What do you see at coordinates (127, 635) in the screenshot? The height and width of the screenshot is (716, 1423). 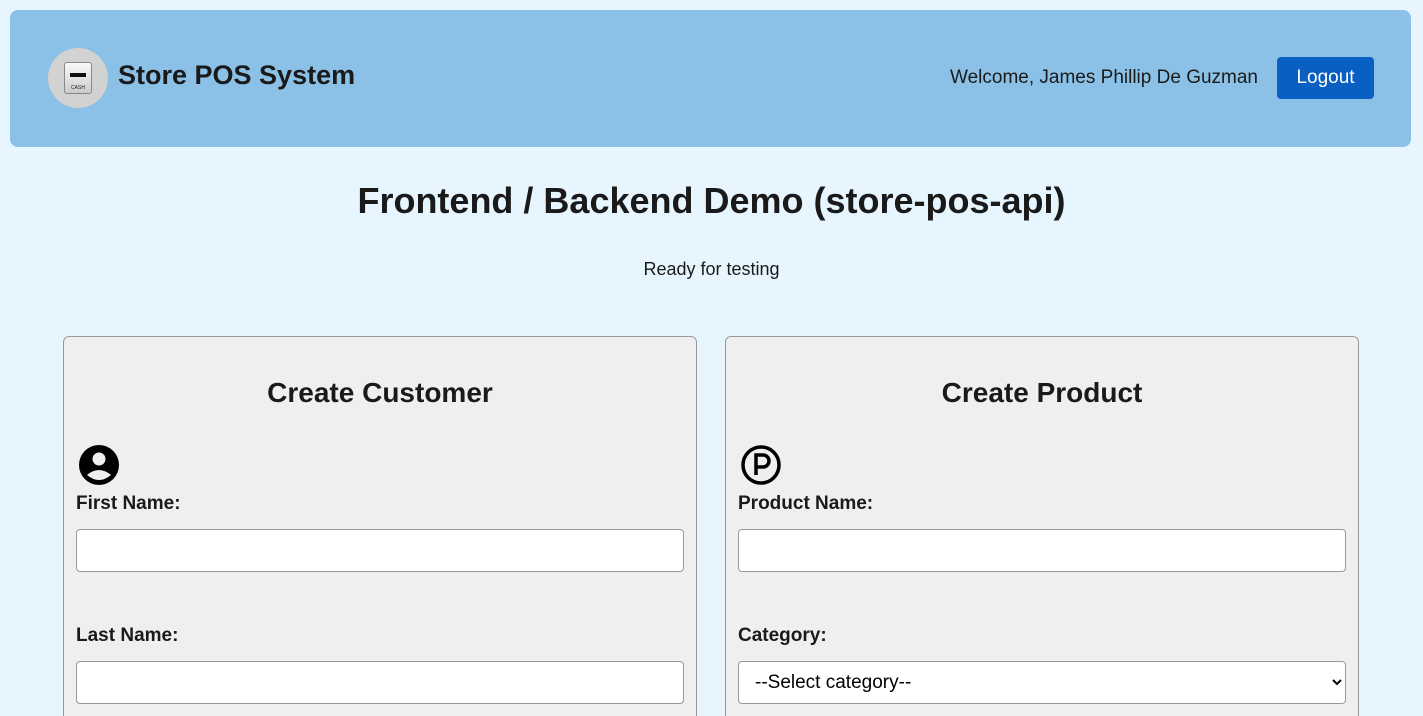 I see `last-name-label: Last Name:` at bounding box center [127, 635].